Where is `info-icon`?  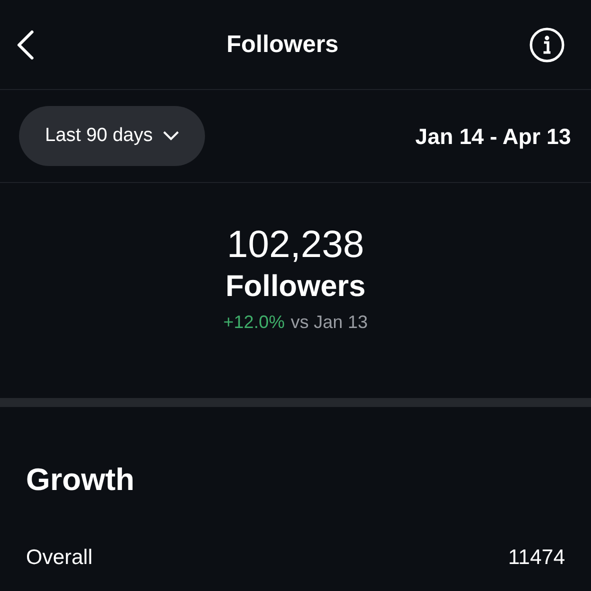 info-icon is located at coordinates (547, 44).